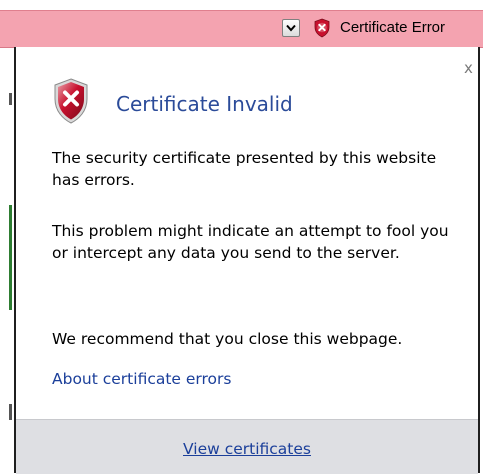 The image size is (483, 474). I want to click on top-strip, so click(241, 5).